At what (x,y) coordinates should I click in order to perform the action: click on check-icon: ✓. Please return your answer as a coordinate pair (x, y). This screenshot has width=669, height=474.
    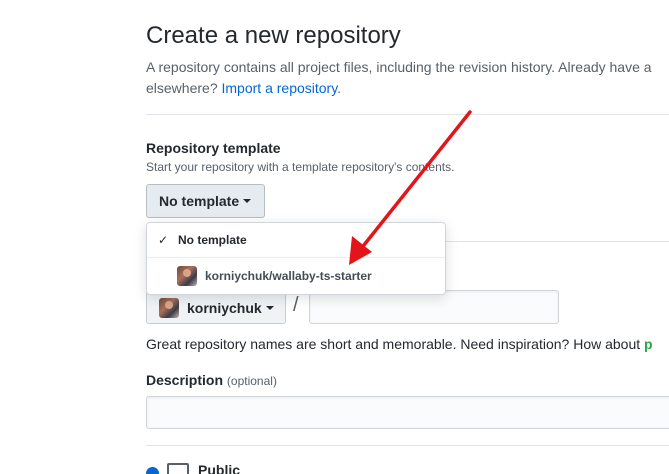
    Looking at the image, I should click on (163, 240).